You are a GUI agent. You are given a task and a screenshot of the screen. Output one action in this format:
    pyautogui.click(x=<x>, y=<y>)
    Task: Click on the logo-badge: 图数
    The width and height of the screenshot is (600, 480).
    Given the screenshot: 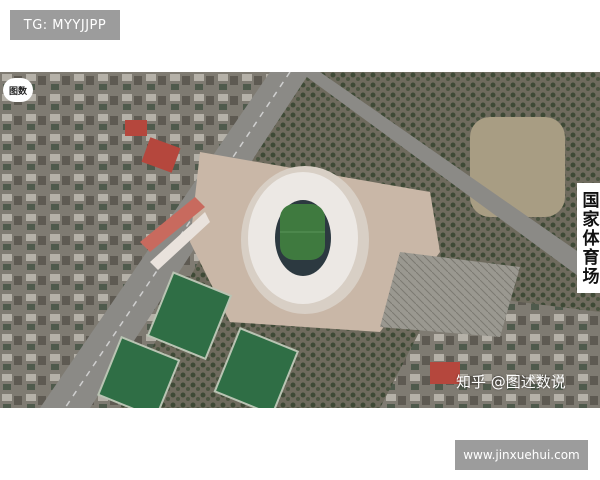 What is the action you would take?
    pyautogui.click(x=18, y=90)
    